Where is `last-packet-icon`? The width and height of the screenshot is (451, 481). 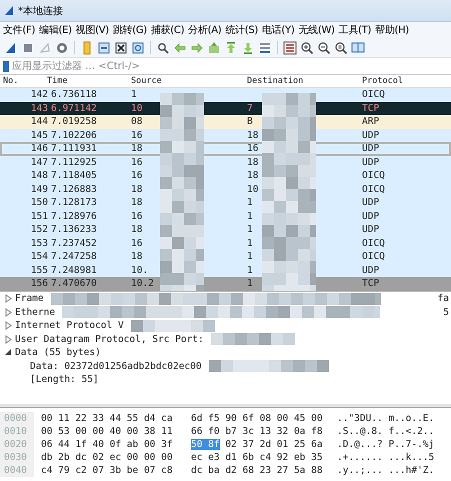
last-packet-icon is located at coordinates (248, 47).